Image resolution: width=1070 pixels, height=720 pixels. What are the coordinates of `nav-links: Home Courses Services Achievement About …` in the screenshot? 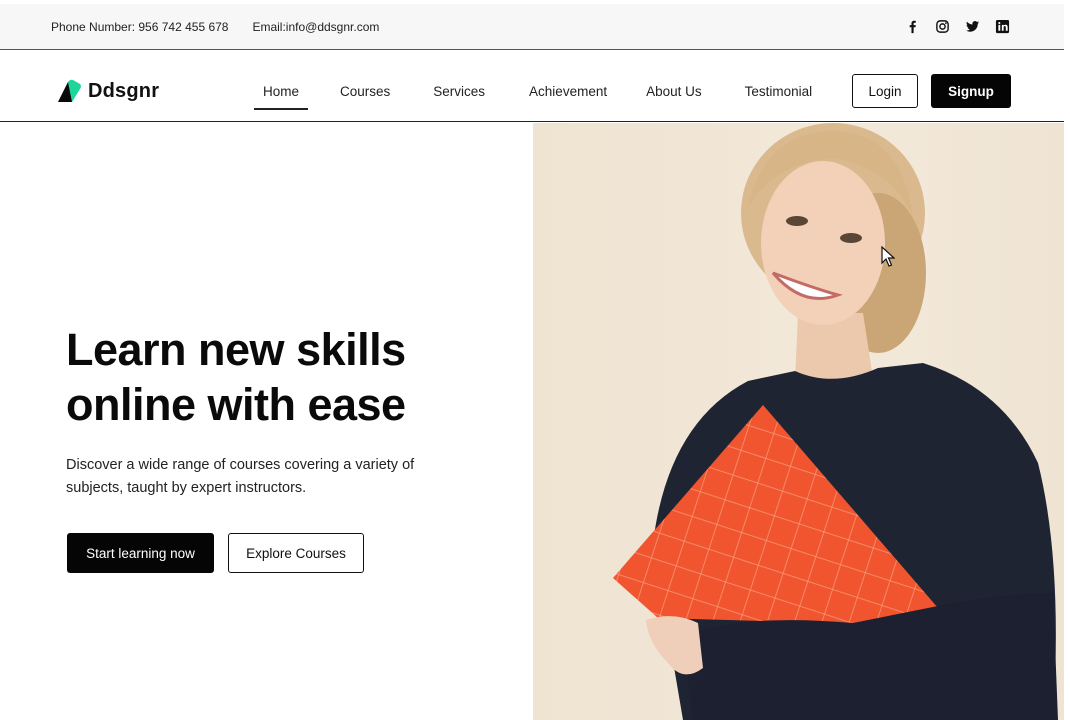 It's located at (533, 91).